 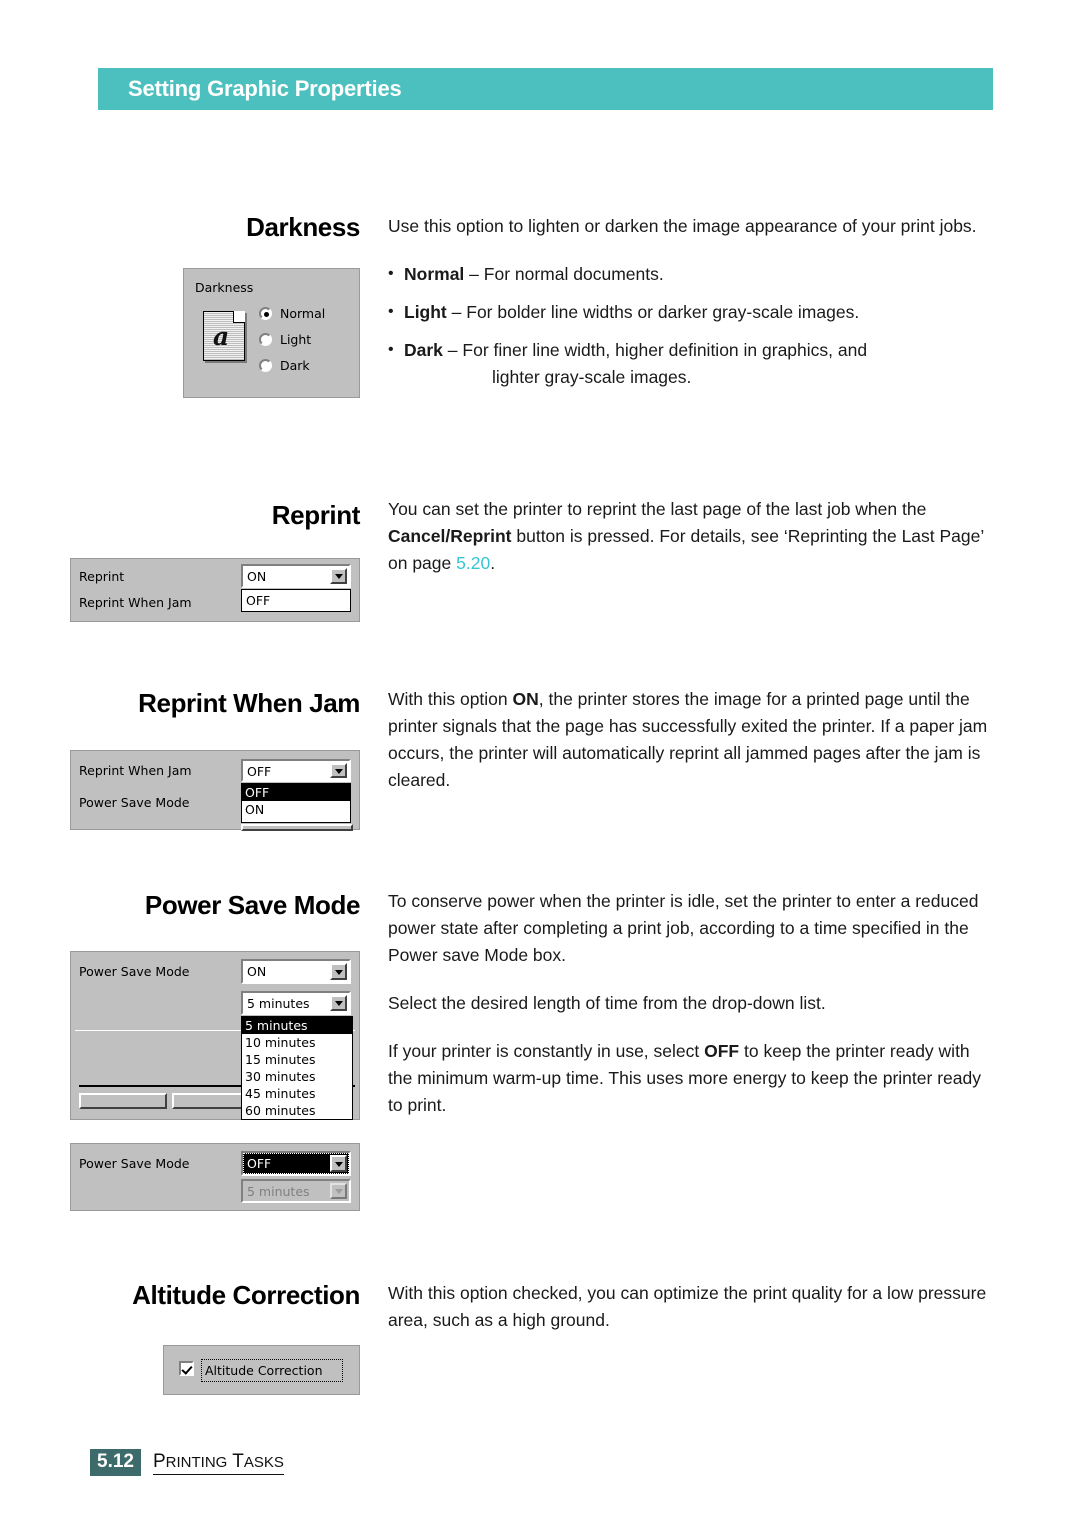 I want to click on dropdown-option-30-minutes: 30 minutes, so click(x=297, y=1076).